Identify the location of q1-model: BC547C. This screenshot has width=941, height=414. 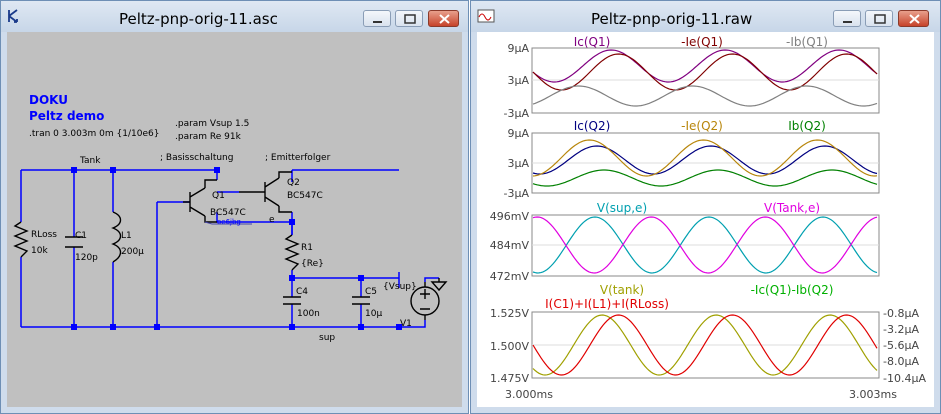
(228, 213).